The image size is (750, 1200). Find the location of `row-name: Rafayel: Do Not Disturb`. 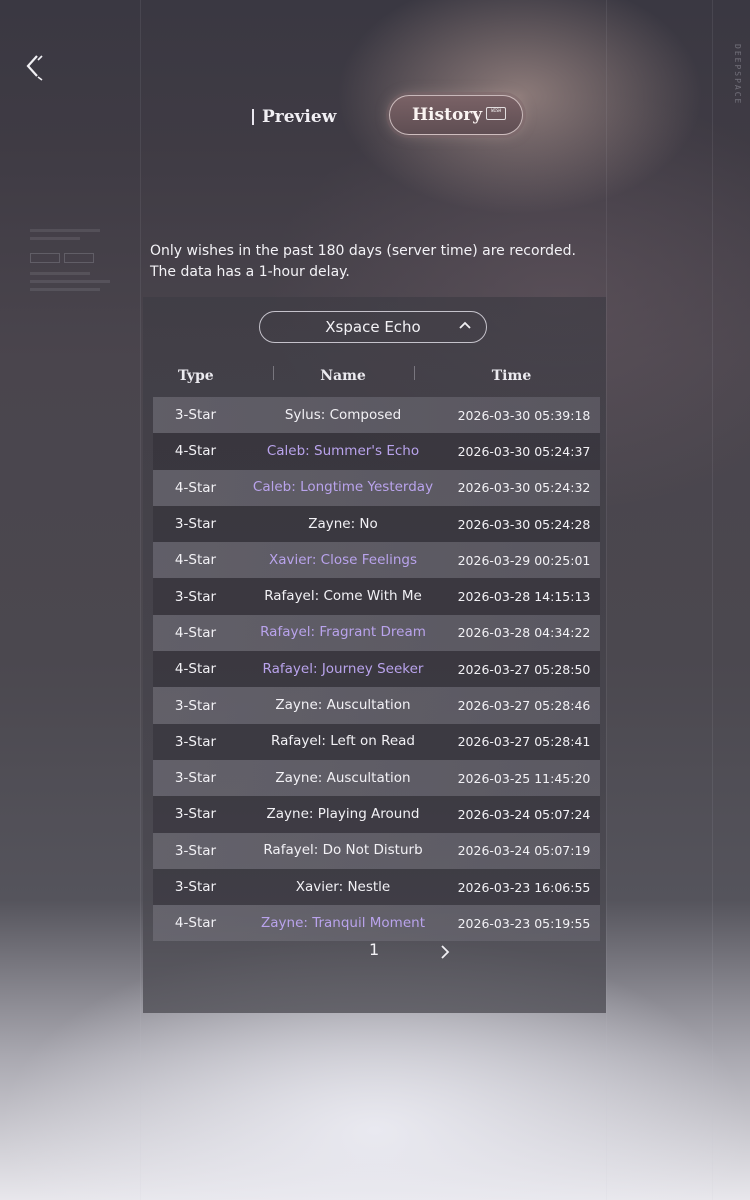

row-name: Rafayel: Do Not Disturb is located at coordinates (343, 850).